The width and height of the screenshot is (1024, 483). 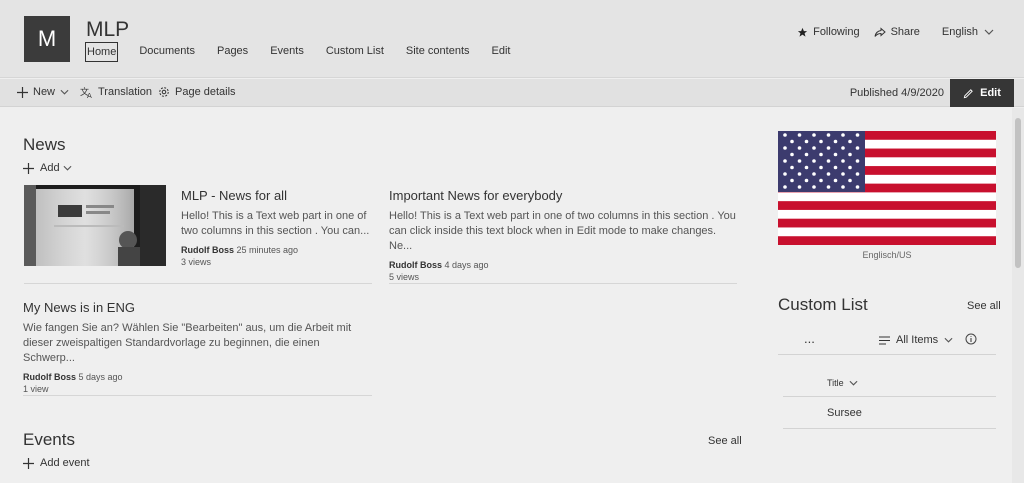 I want to click on nav-events: Events, so click(x=287, y=52).